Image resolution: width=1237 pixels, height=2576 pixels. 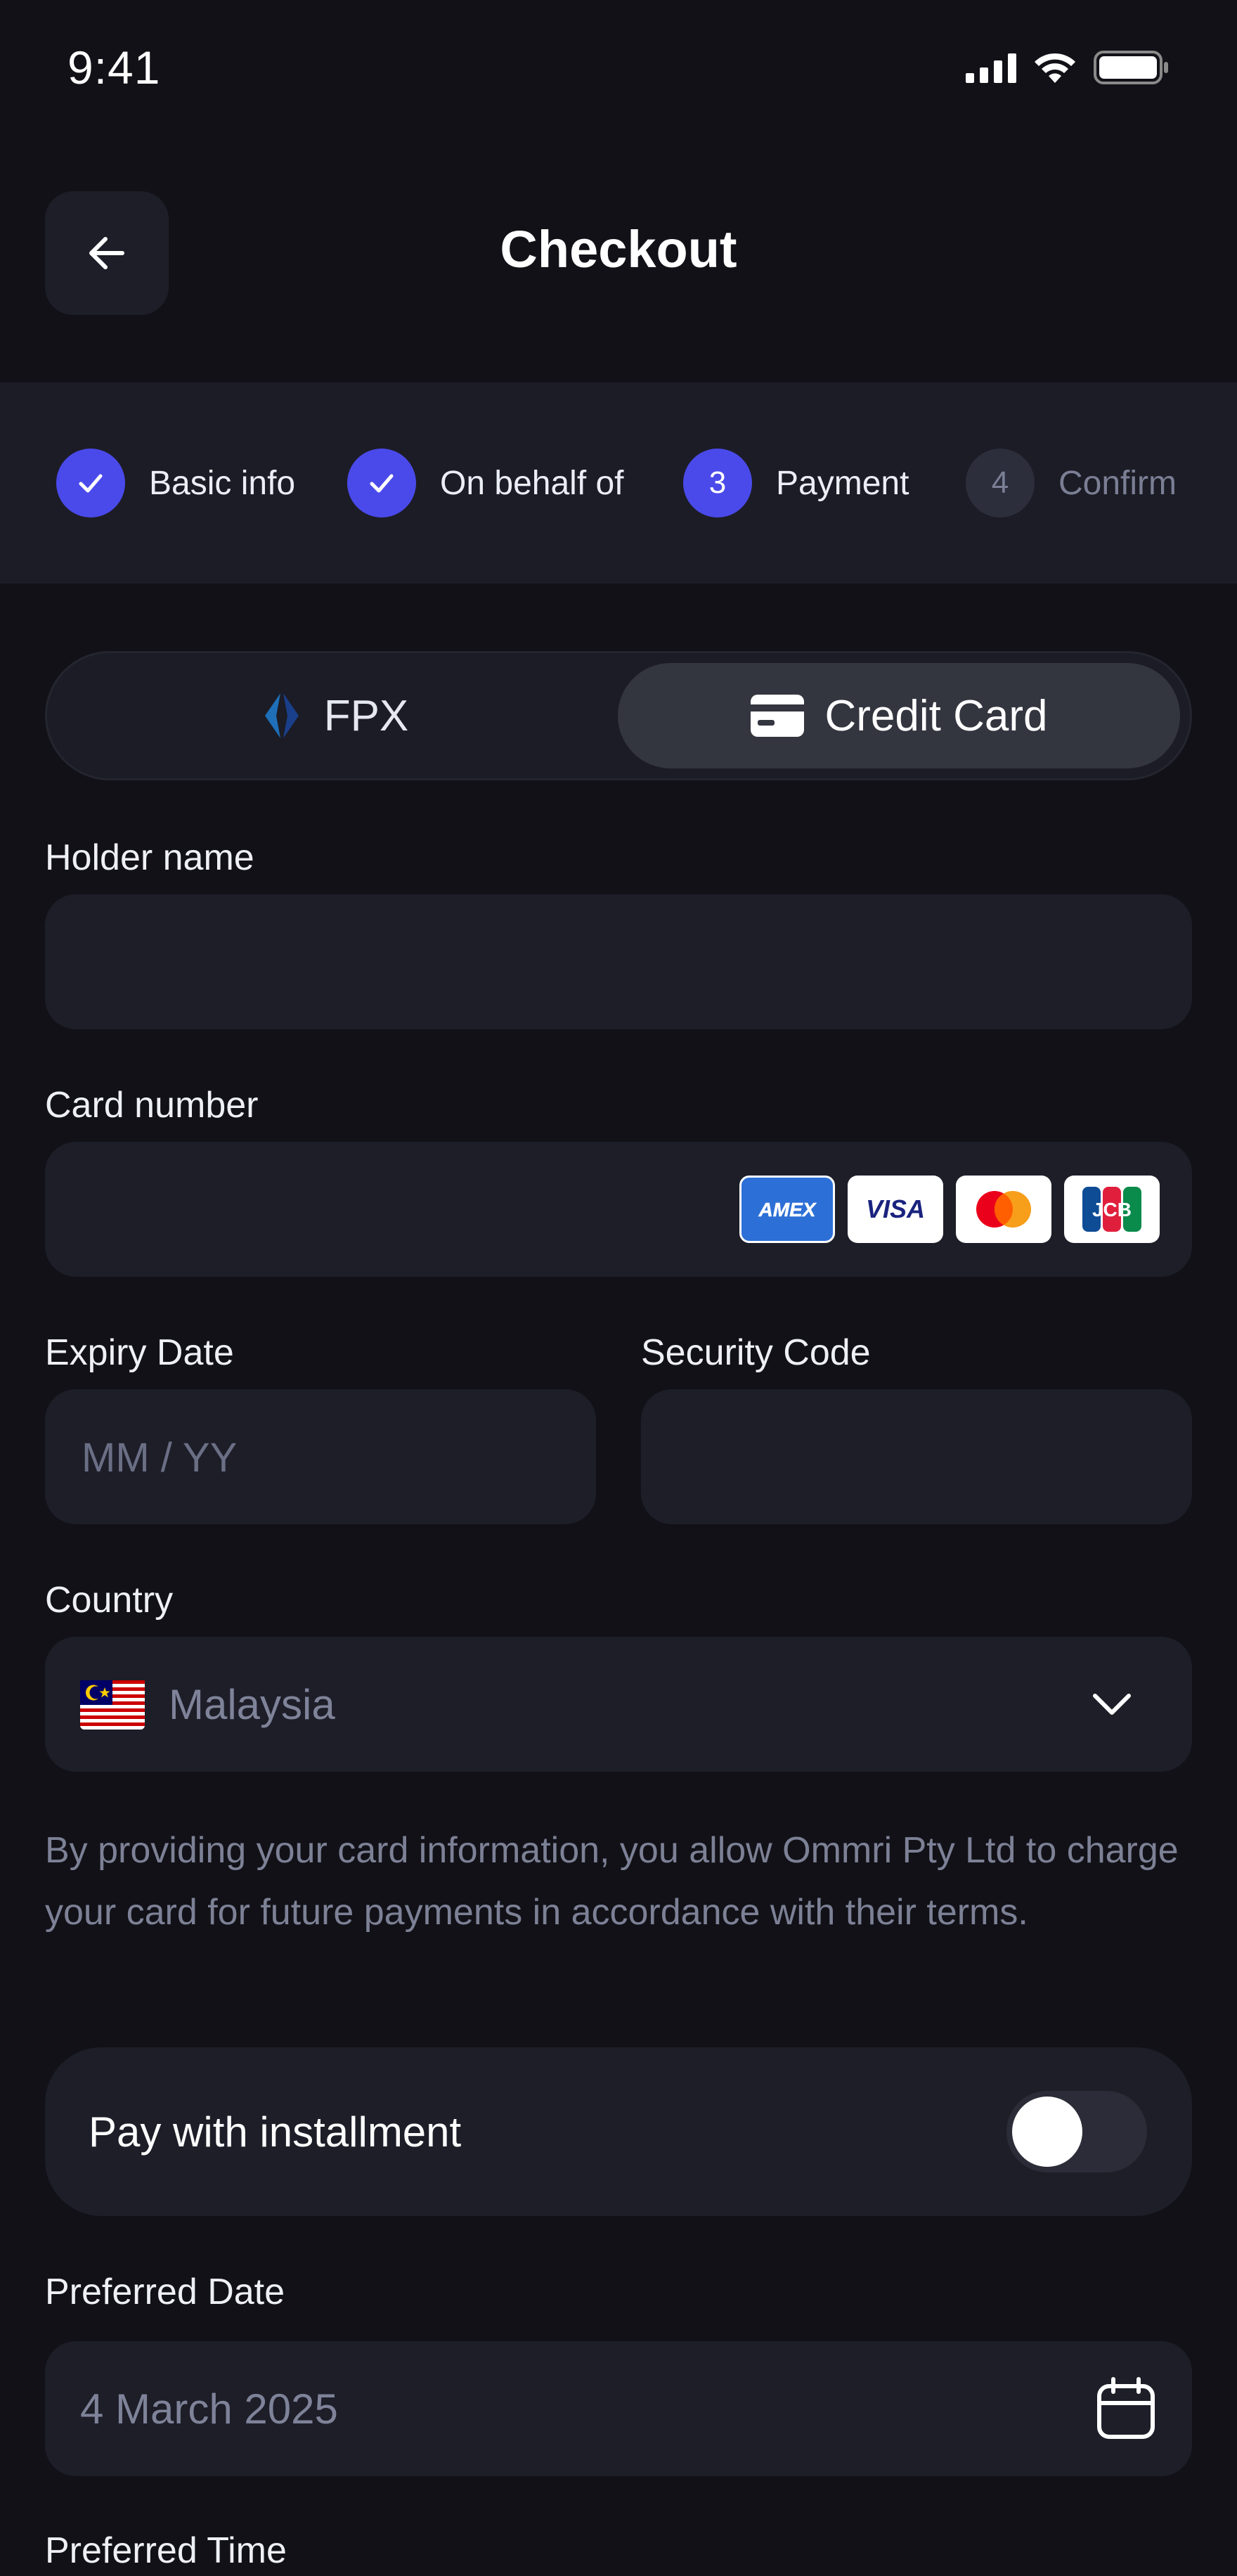 I want to click on fpx-option: FPX, so click(x=334, y=715).